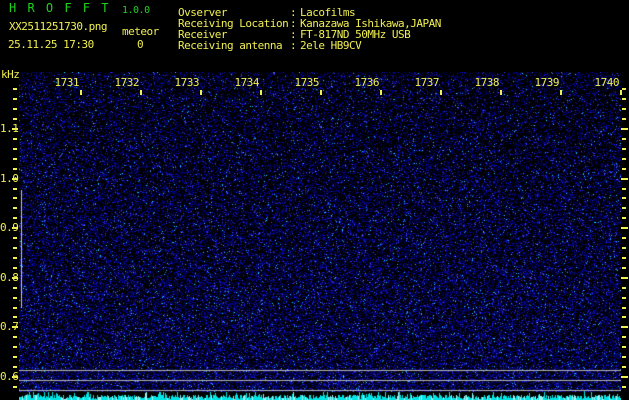  What do you see at coordinates (136, 10) in the screenshot?
I see `app-version: 1.0.0` at bounding box center [136, 10].